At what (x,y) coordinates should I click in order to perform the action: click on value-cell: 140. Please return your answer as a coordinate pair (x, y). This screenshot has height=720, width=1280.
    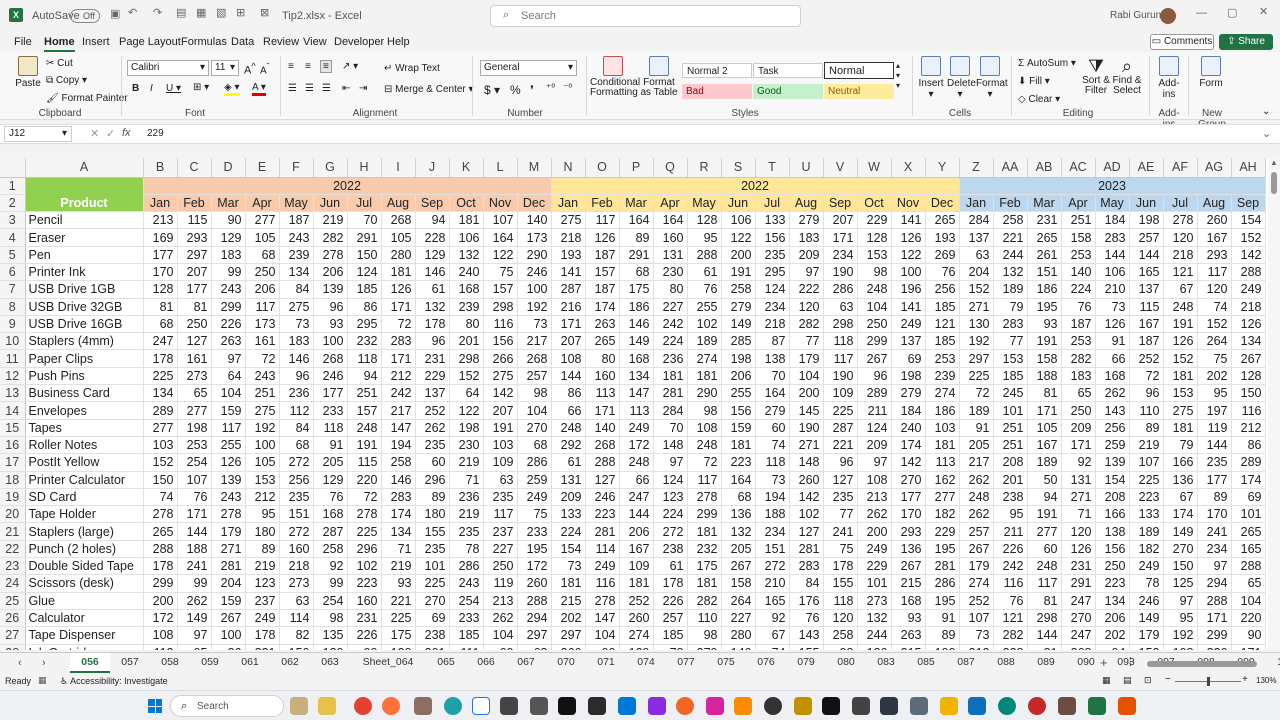
    Looking at the image, I should click on (534, 220).